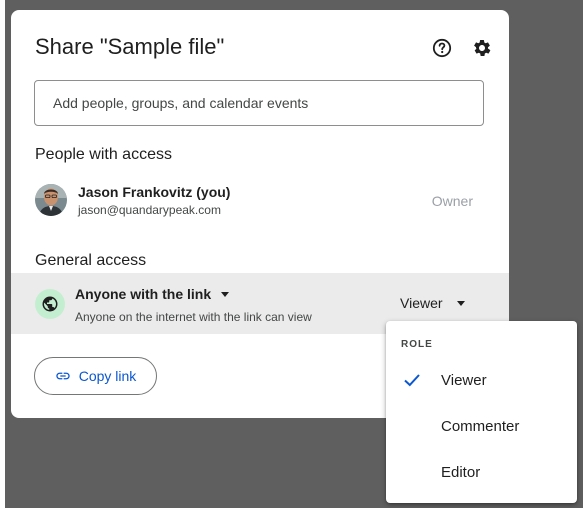  I want to click on role-dropdown: Viewer, so click(432, 303).